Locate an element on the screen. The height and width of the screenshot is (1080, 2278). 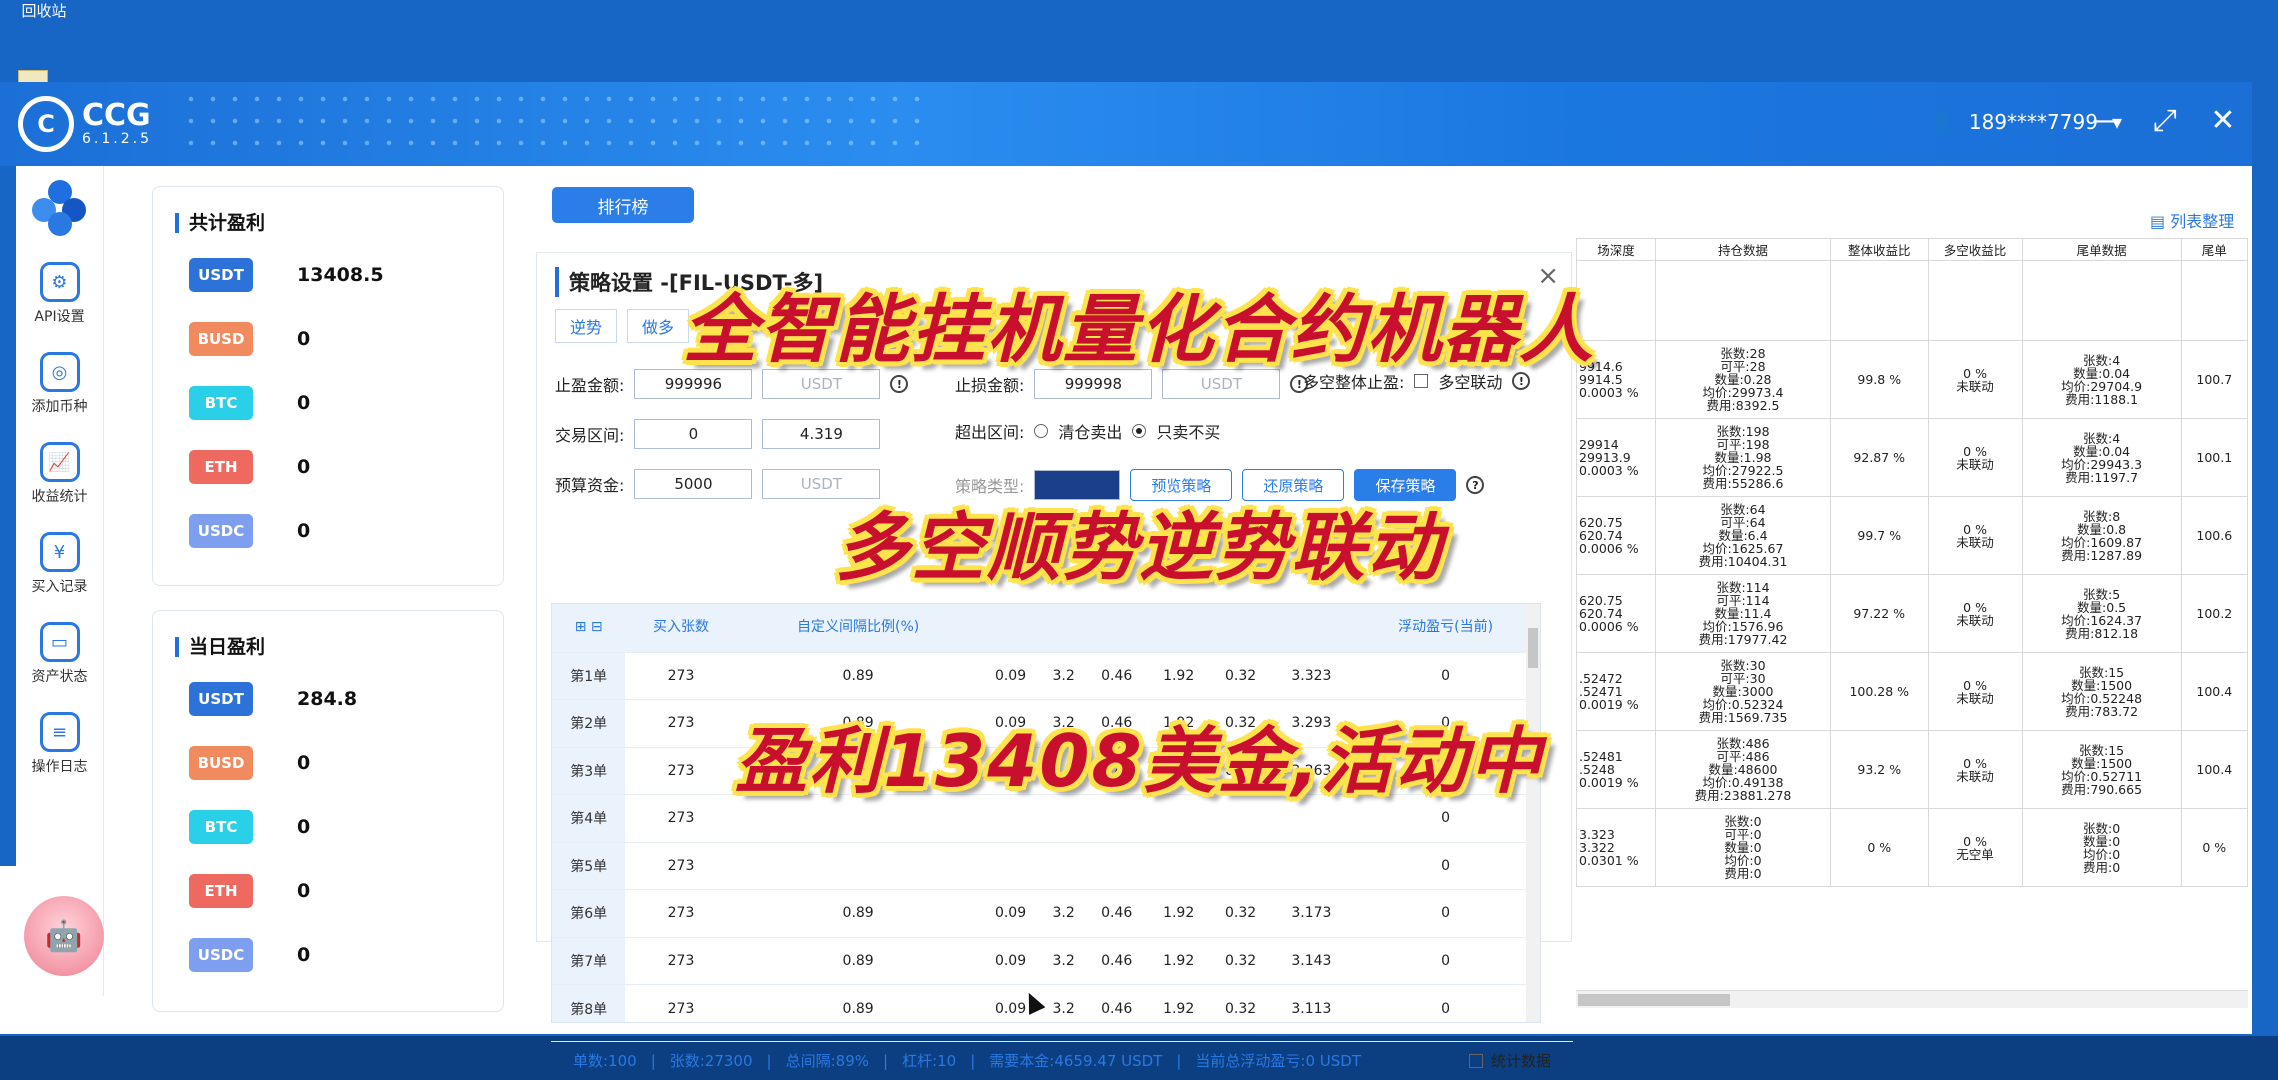
coin-row: ETH 0 is located at coordinates (328, 467).